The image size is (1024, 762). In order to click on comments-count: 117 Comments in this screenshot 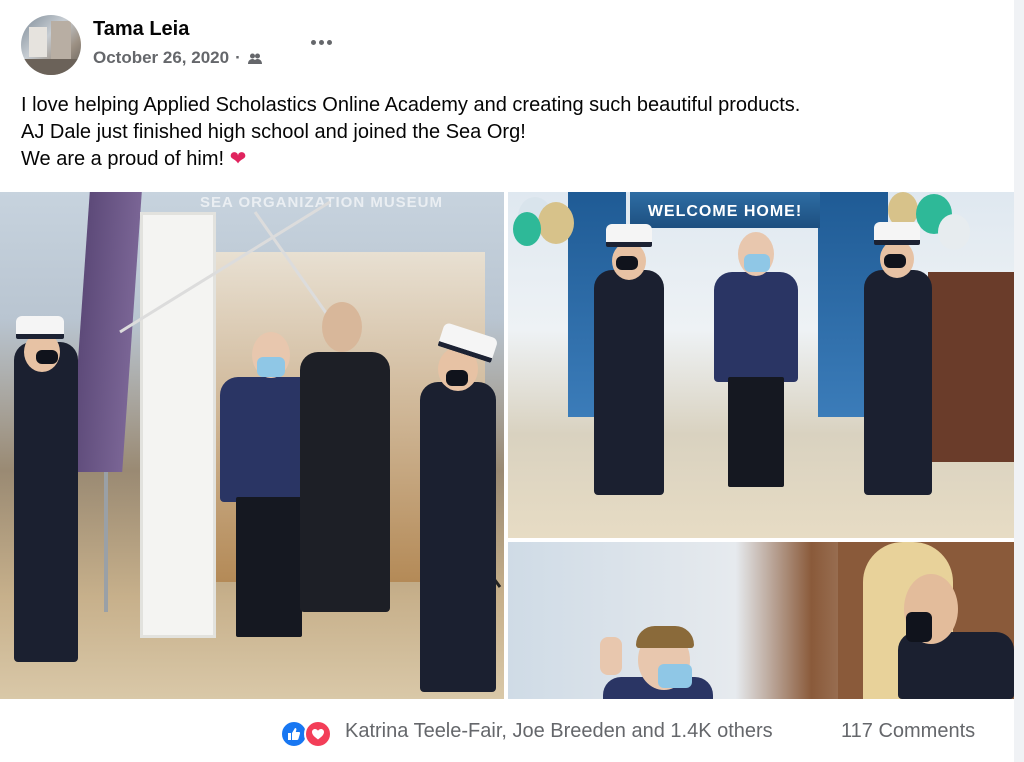, I will do `click(908, 731)`.